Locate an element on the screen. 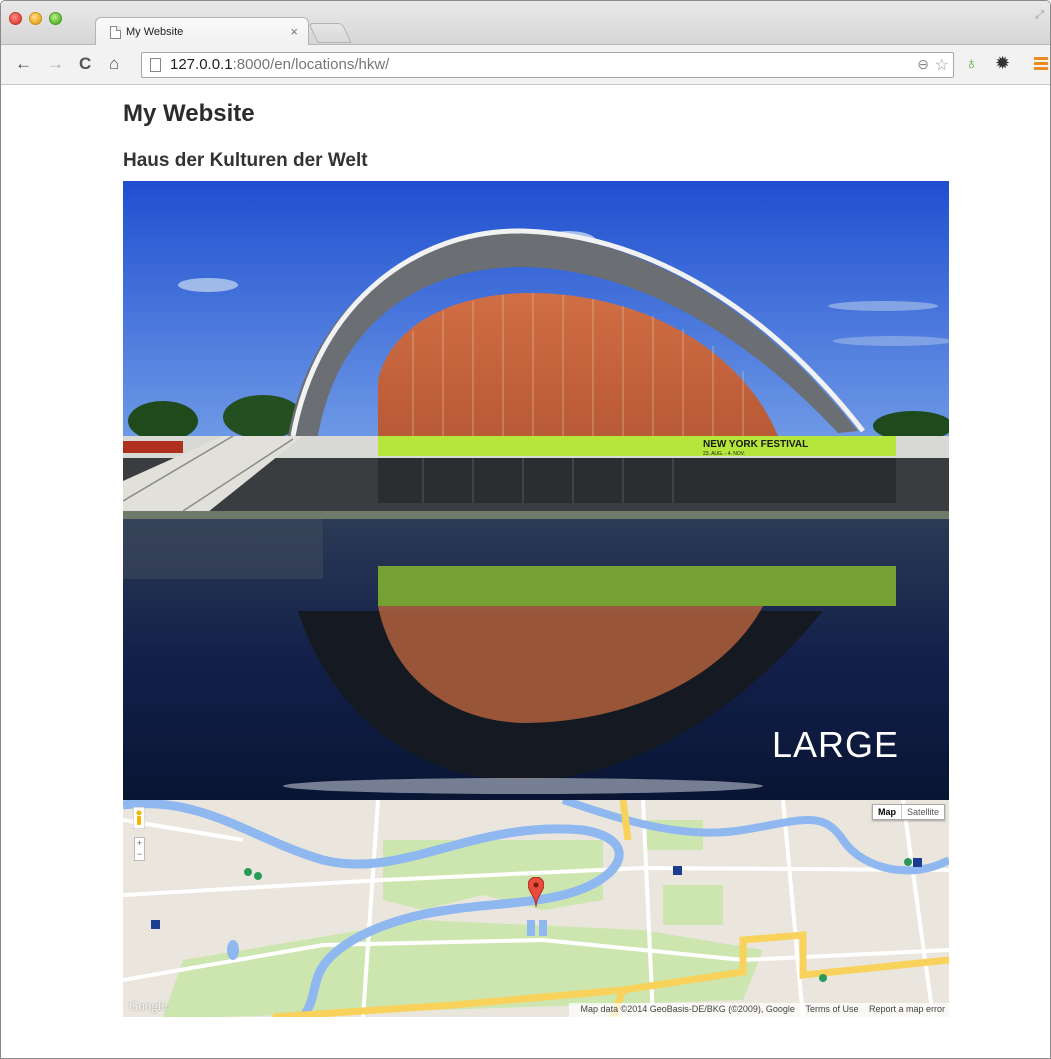  url-path: :8000/en/locations/hkw/ is located at coordinates (311, 64).